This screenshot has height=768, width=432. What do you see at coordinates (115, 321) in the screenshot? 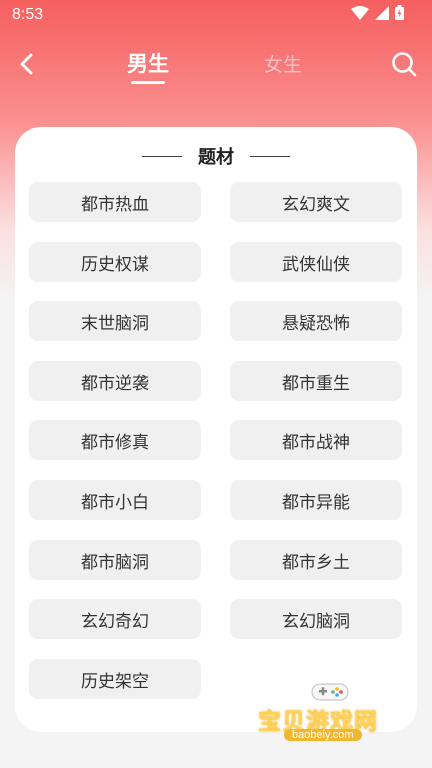
I see `genre-tag: 末世脑洞` at bounding box center [115, 321].